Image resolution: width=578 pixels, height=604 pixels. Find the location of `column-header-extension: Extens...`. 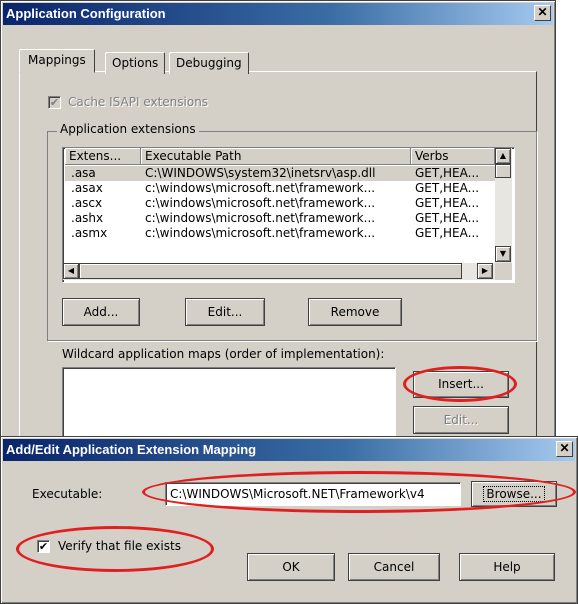

column-header-extension: Extens... is located at coordinates (103, 156).